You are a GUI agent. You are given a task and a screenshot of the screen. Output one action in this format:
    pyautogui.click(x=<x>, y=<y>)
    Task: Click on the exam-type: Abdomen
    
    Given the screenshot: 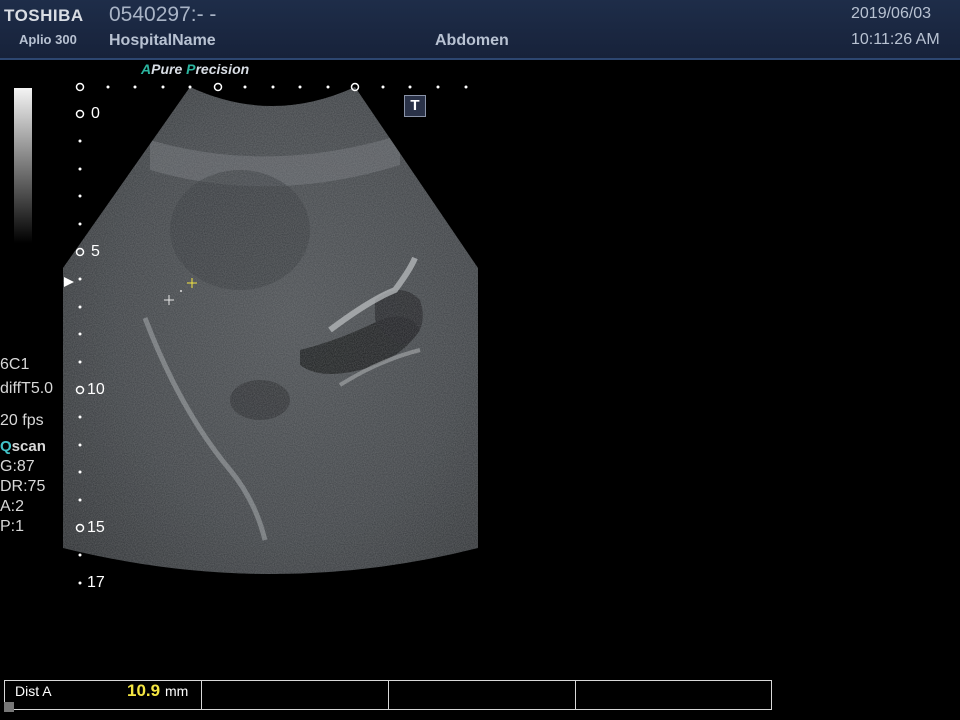 What is the action you would take?
    pyautogui.click(x=472, y=40)
    